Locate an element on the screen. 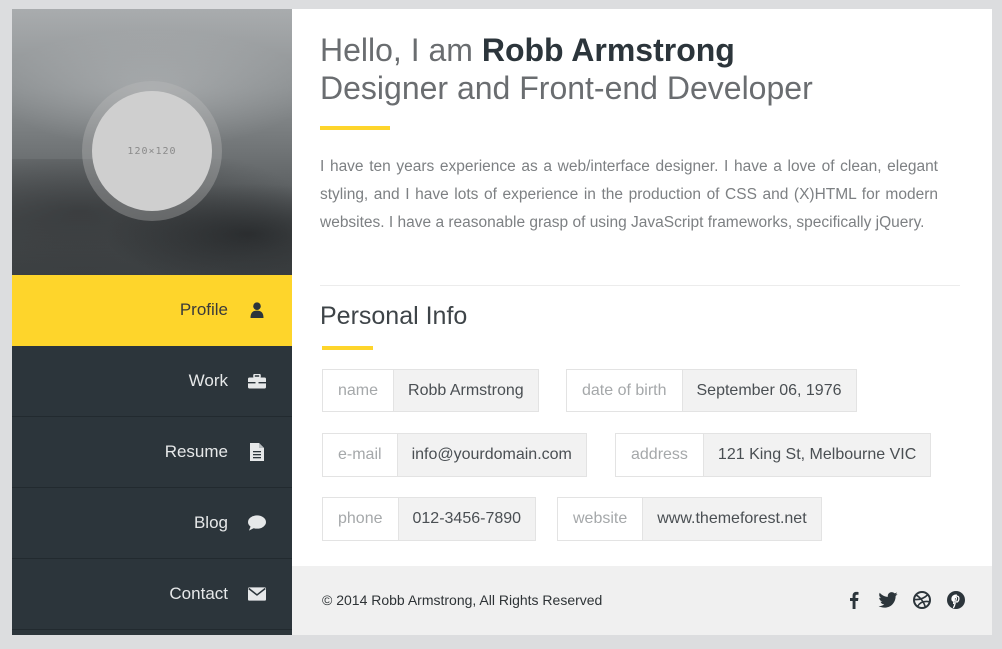 This screenshot has width=1002, height=649. nav-item-label: Profile is located at coordinates (203, 309).